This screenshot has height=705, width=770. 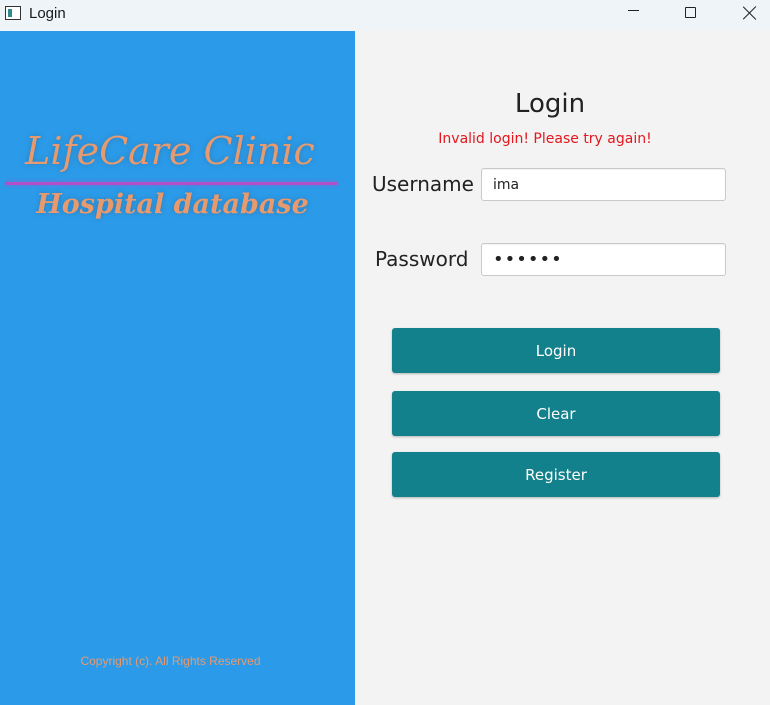 What do you see at coordinates (423, 184) in the screenshot?
I see `username-label: Username` at bounding box center [423, 184].